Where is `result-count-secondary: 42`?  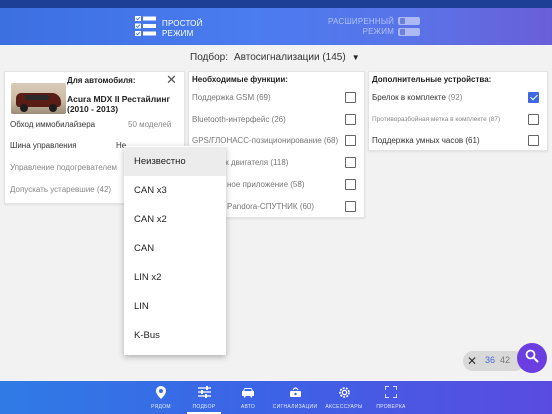 result-count-secondary: 42 is located at coordinates (505, 360).